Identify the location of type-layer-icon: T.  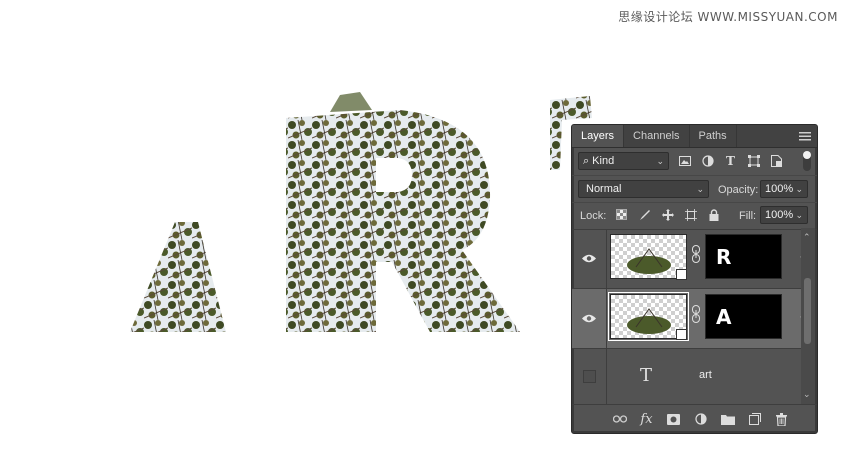
(646, 375).